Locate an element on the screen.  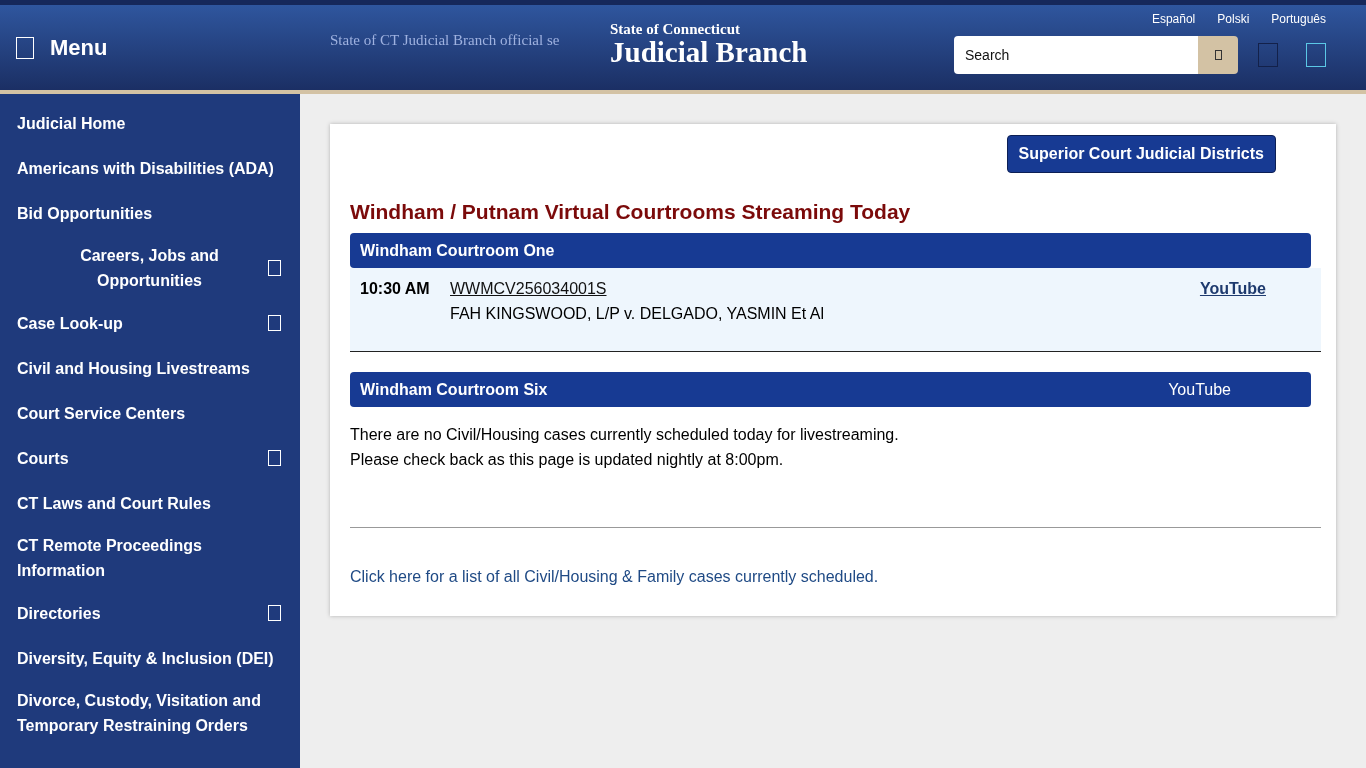
notice-text: Please check back as this page is updated nightly at 8:00pm. is located at coordinates (567, 460).